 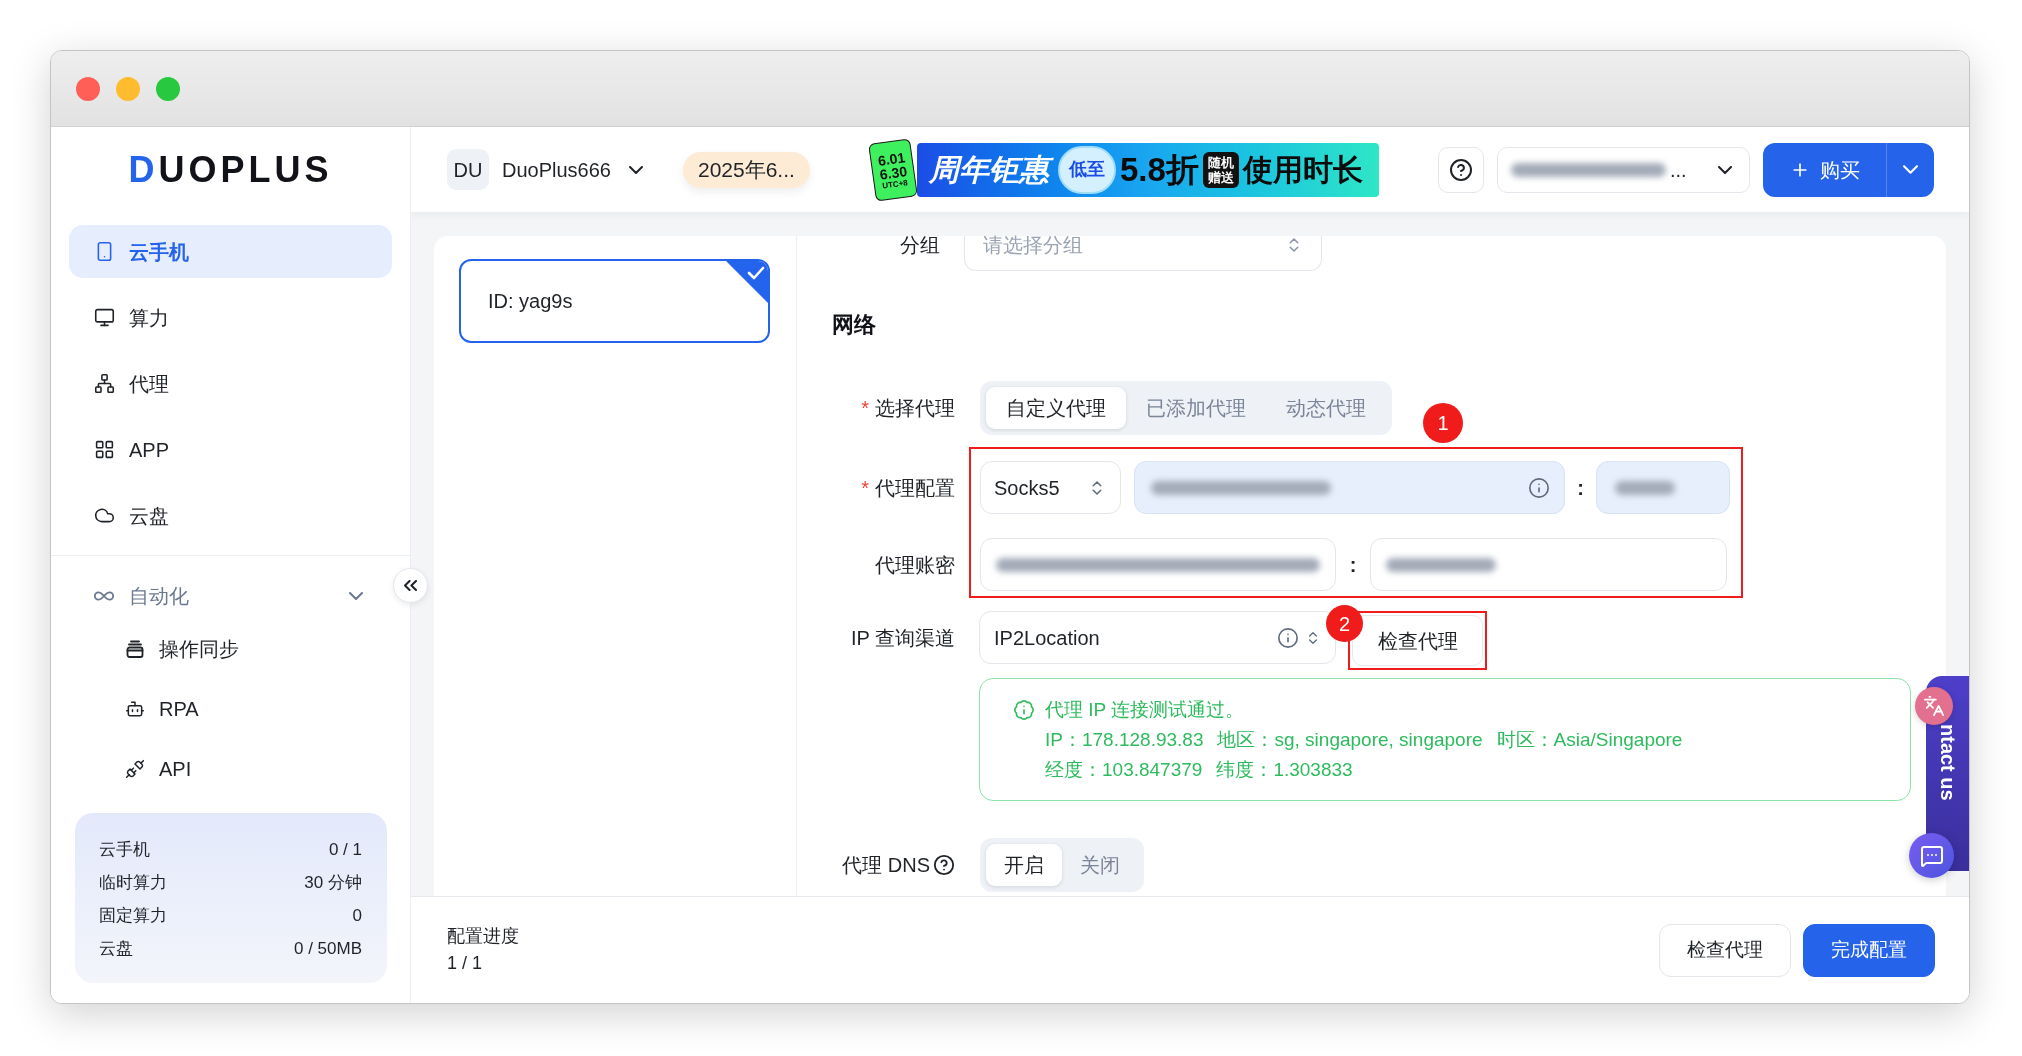 I want to click on sidebar-item: 代理, so click(x=230, y=383).